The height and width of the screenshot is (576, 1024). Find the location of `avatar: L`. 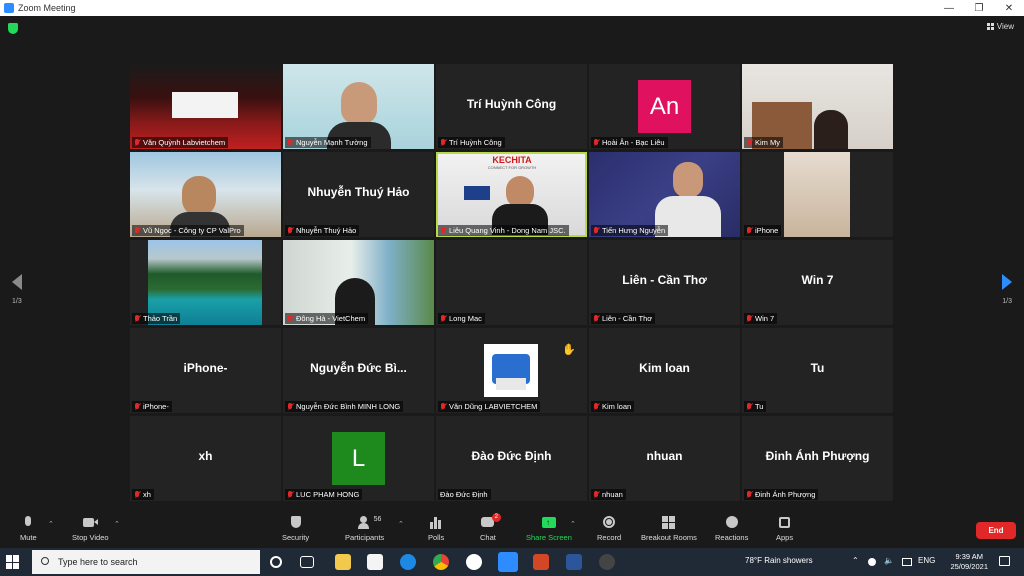

avatar: L is located at coordinates (358, 458).